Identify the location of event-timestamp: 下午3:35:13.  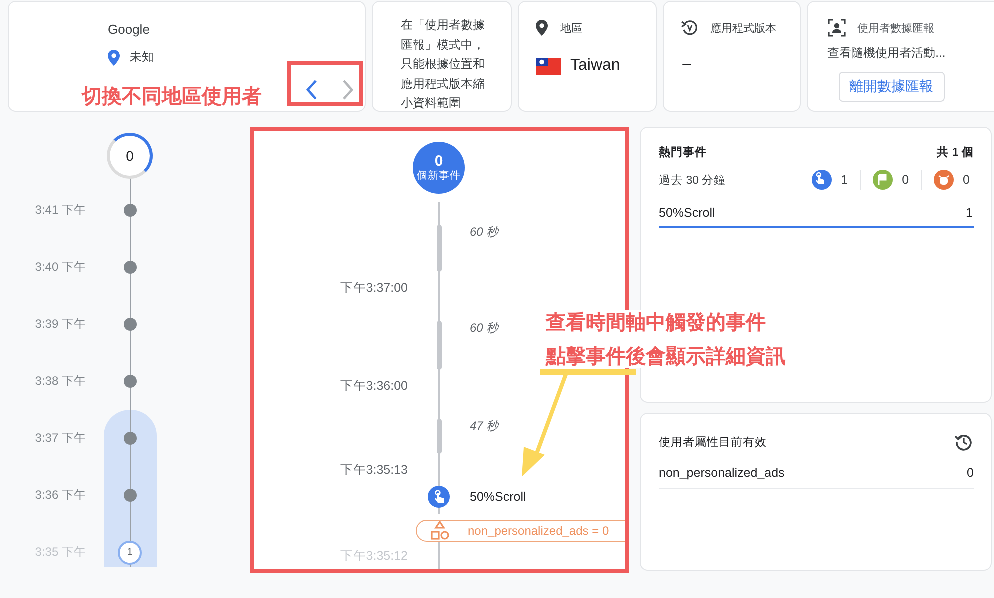
(373, 470).